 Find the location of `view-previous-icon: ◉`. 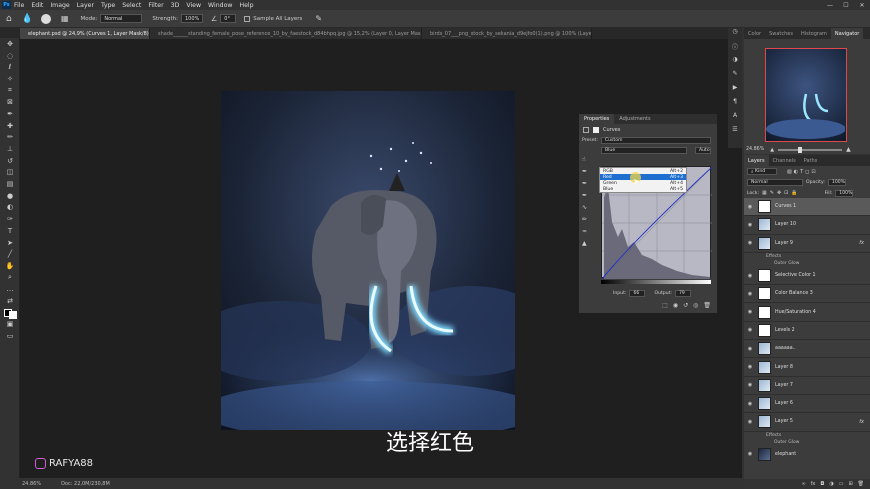

view-previous-icon: ◉ is located at coordinates (675, 305).